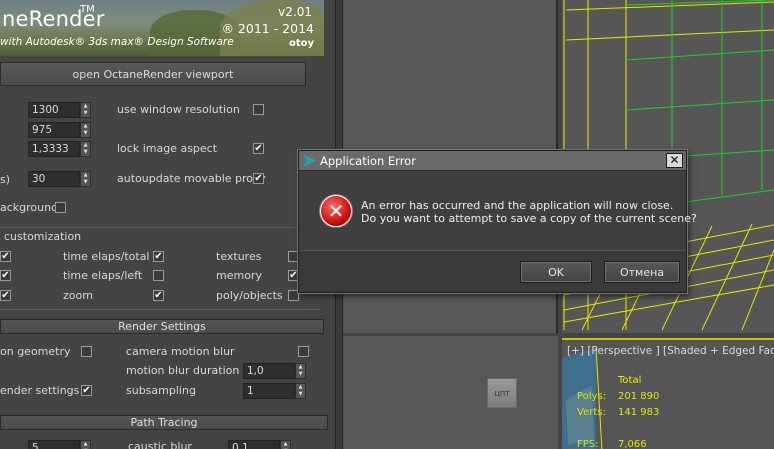  I want to click on time-elaps-left-label: time elaps/left, so click(103, 275).